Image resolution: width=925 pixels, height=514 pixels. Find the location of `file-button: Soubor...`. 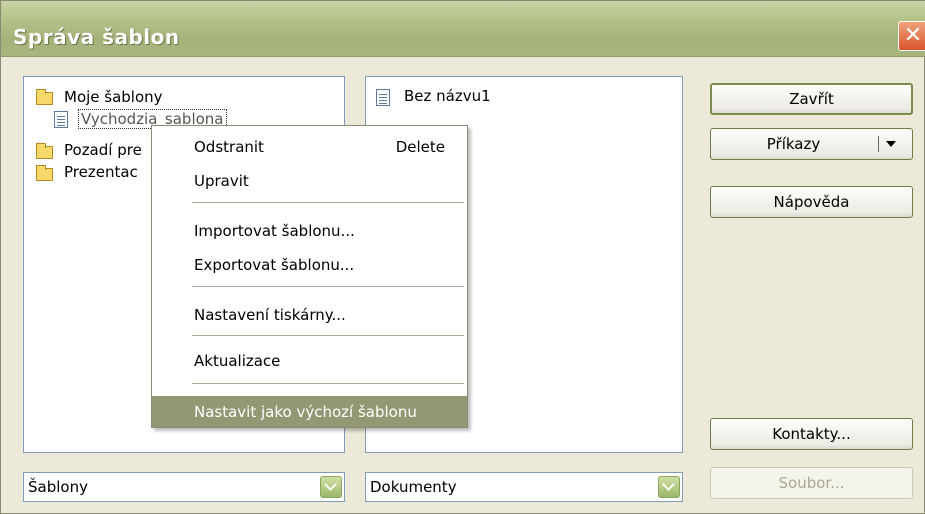

file-button: Soubor... is located at coordinates (811, 483).